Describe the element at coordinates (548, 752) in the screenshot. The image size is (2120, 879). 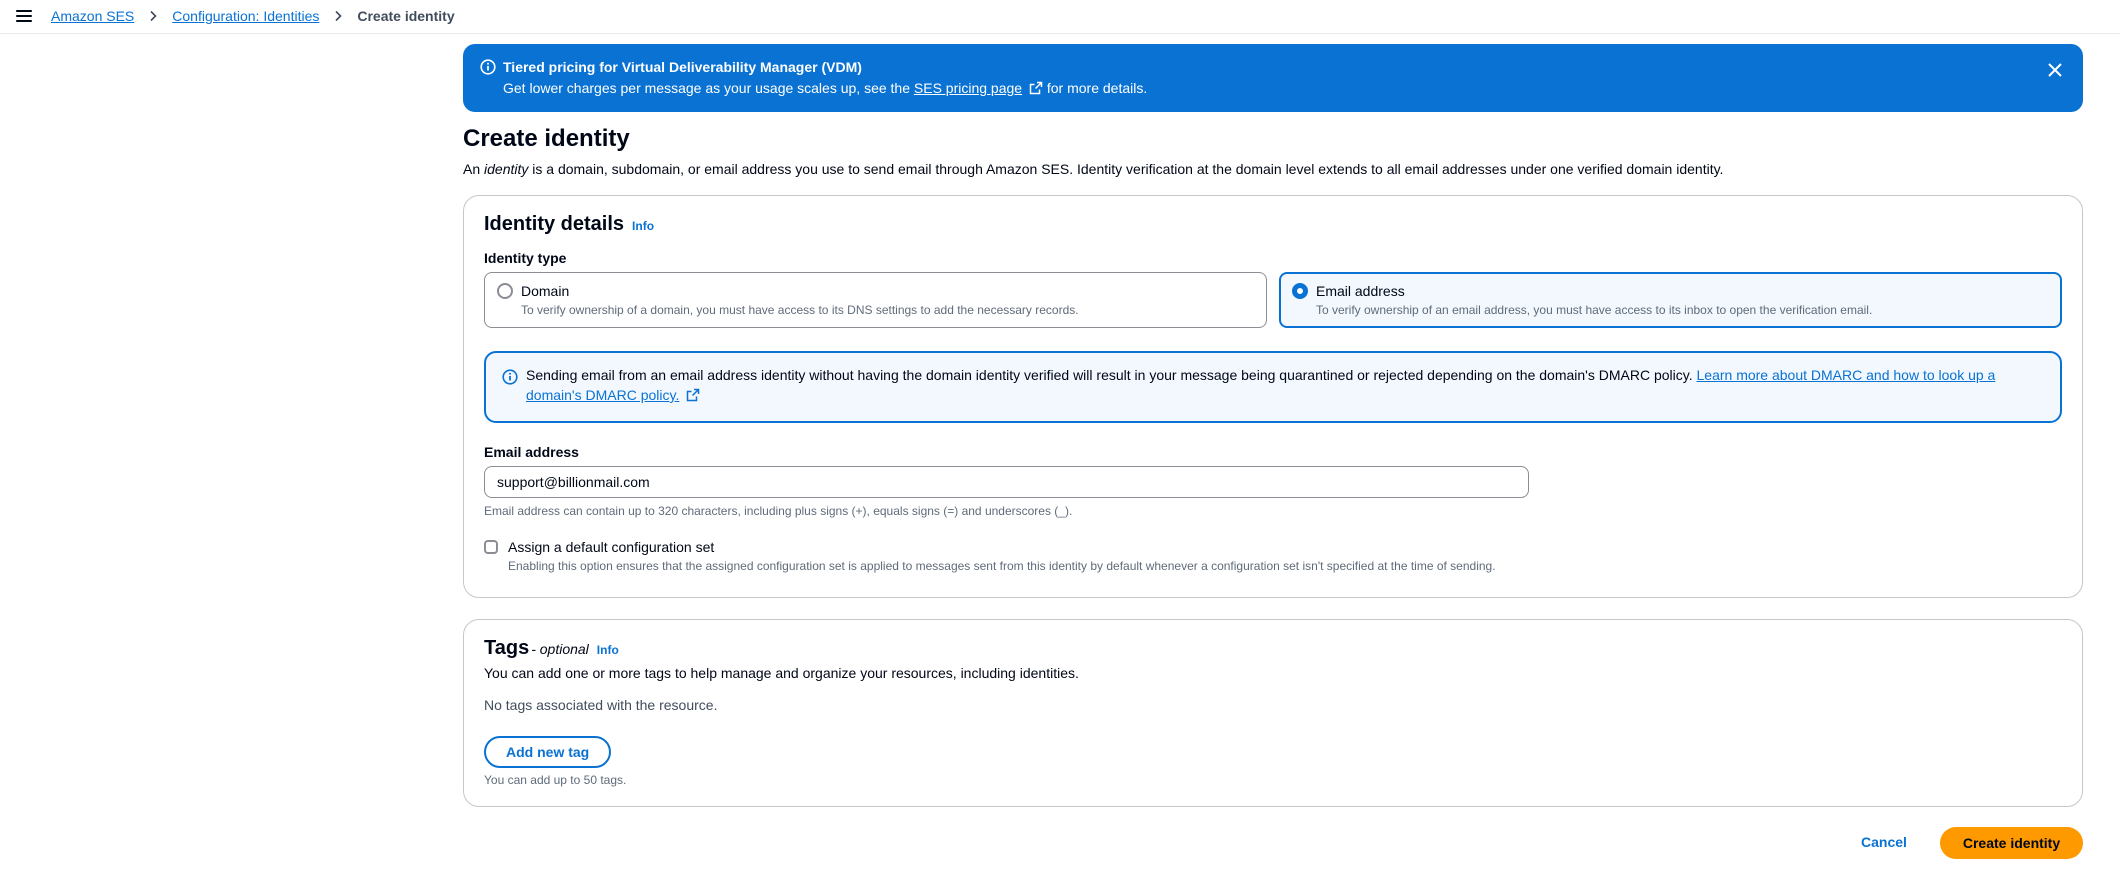
I see `add-new-tag-button: Add new tag` at that location.